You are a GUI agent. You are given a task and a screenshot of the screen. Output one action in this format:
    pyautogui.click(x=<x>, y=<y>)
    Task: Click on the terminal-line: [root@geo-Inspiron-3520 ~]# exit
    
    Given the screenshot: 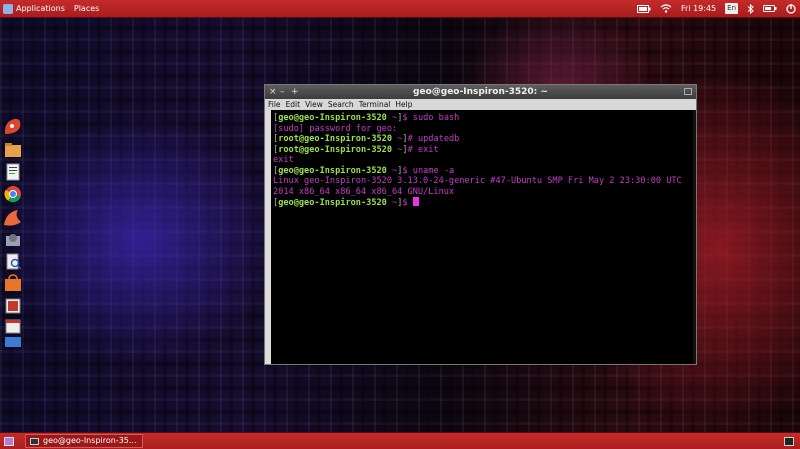 What is the action you would take?
    pyautogui.click(x=482, y=150)
    